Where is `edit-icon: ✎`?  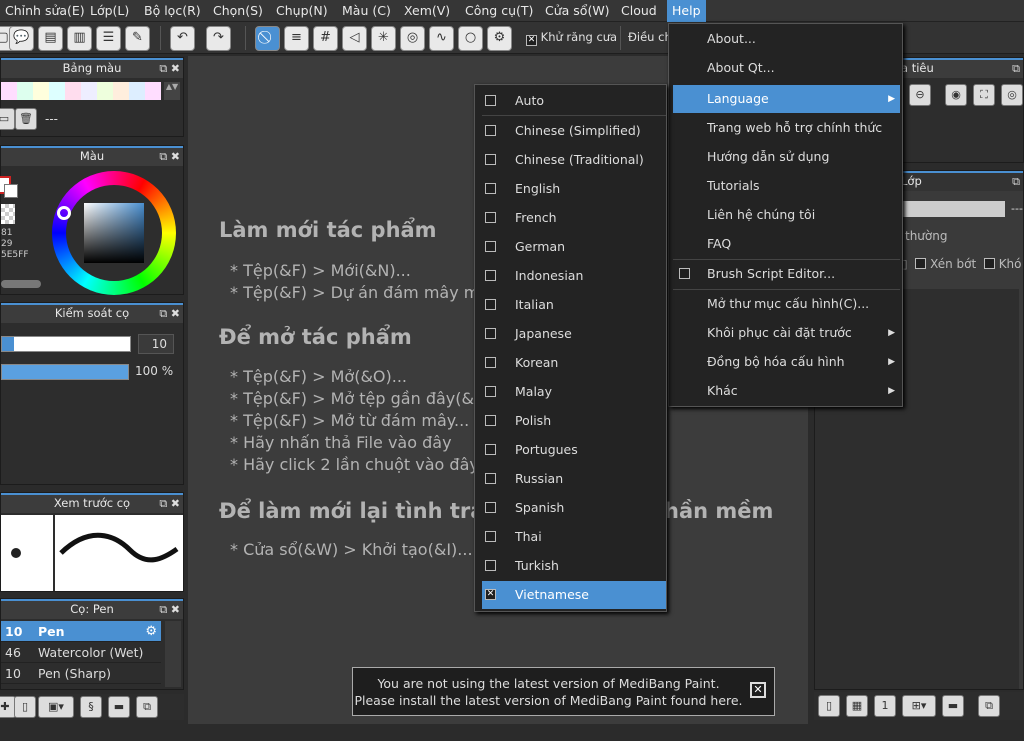 edit-icon: ✎ is located at coordinates (137, 38).